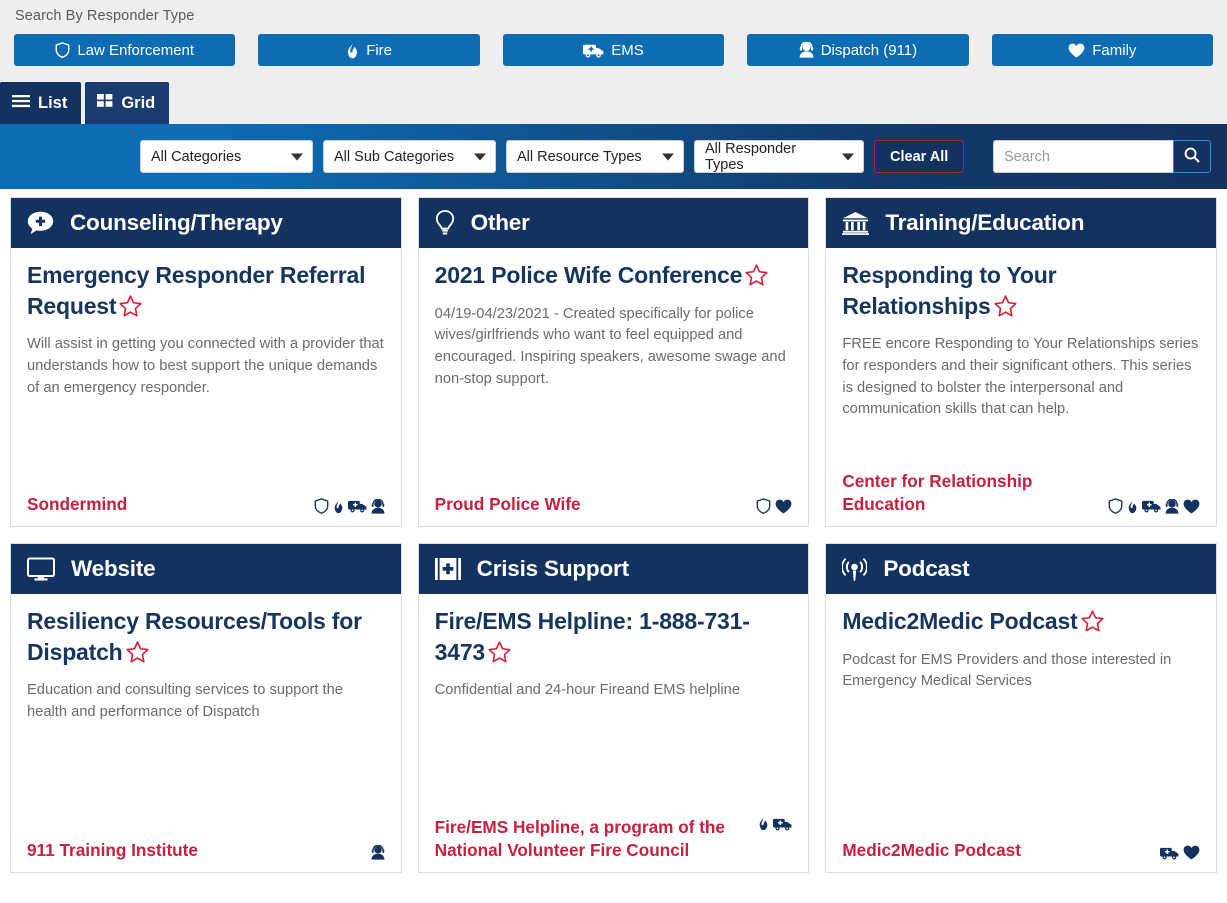 This screenshot has height=903, width=1227. I want to click on responder-button-ems: EMS, so click(613, 50).